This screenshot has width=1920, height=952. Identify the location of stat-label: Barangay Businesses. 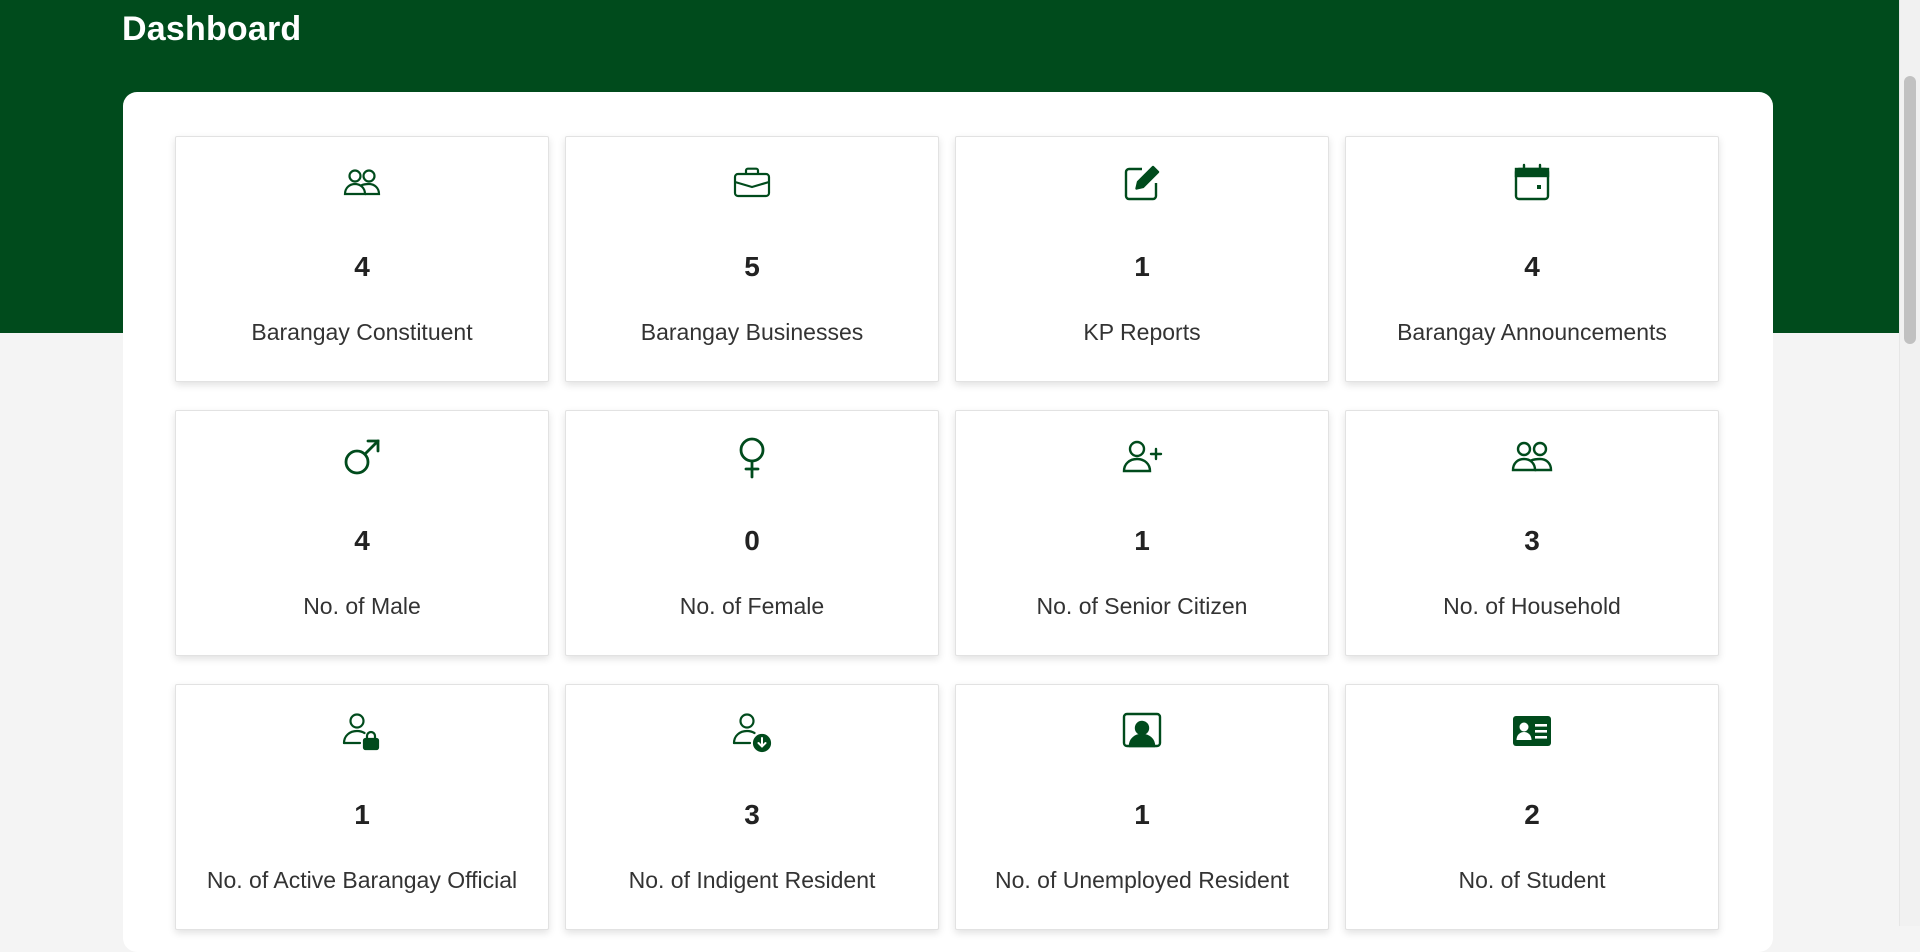
(752, 332).